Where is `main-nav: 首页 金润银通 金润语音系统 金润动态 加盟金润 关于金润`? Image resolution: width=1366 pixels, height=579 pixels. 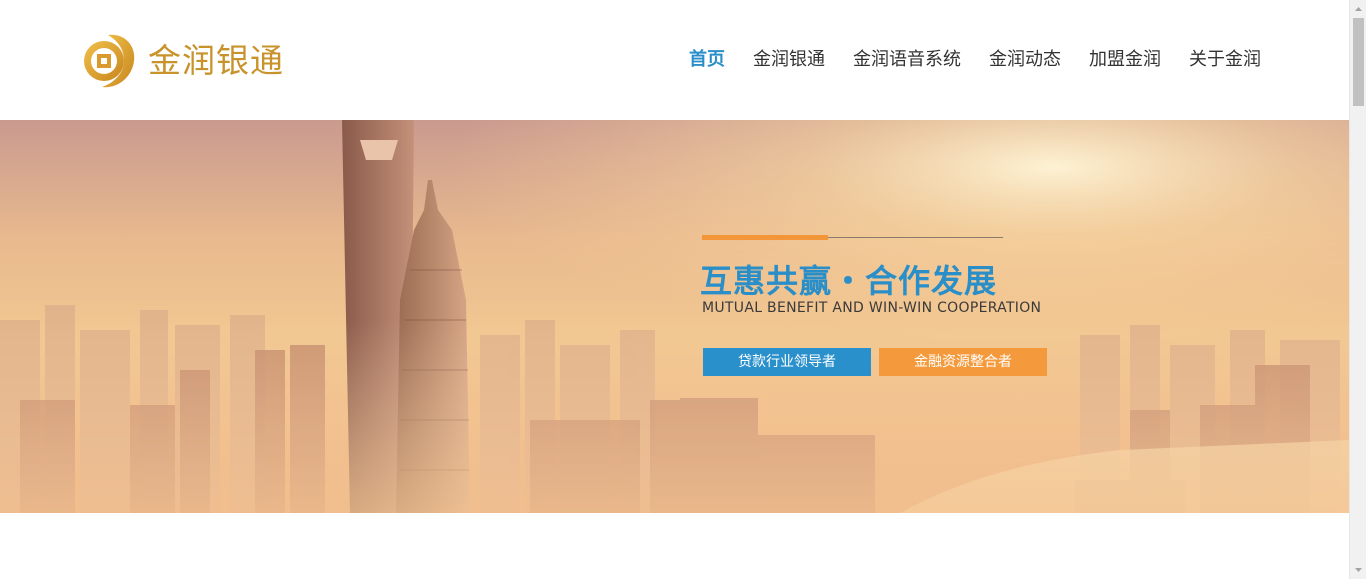
main-nav: 首页 金润银通 金润语音系统 金润动态 加盟金润 关于金润 is located at coordinates (961, 60).